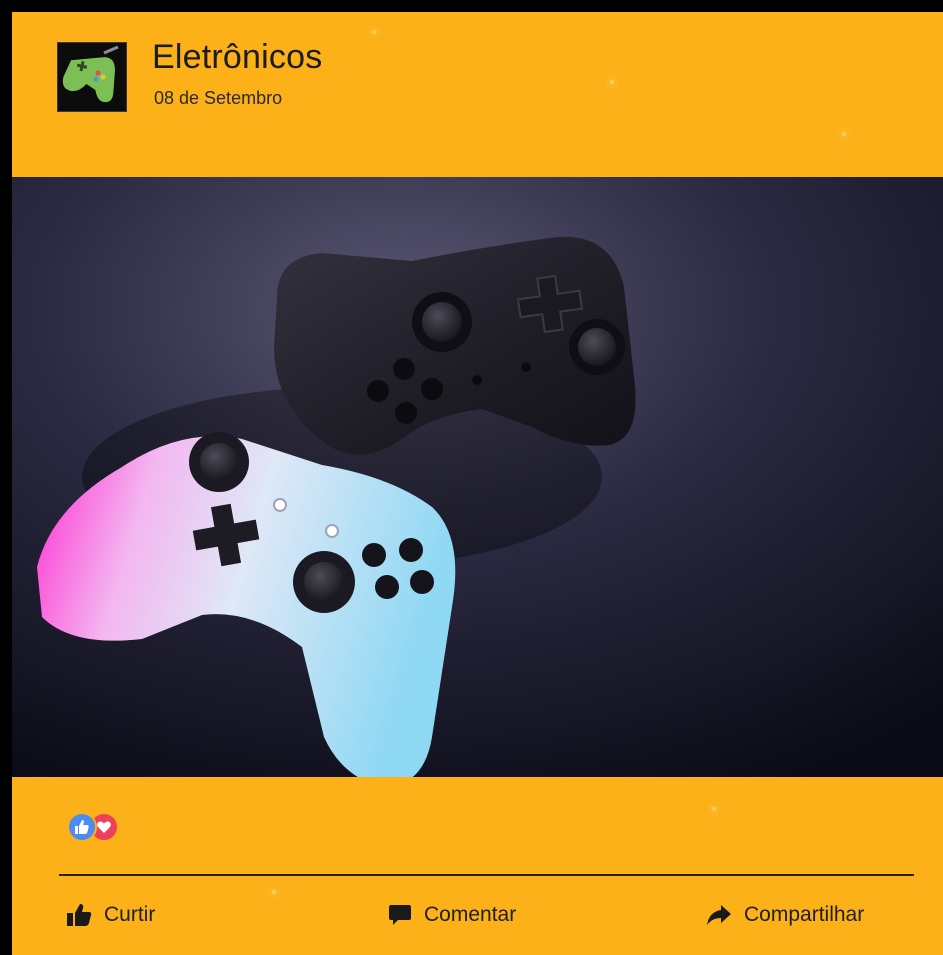  What do you see at coordinates (486, 875) in the screenshot?
I see `divider` at bounding box center [486, 875].